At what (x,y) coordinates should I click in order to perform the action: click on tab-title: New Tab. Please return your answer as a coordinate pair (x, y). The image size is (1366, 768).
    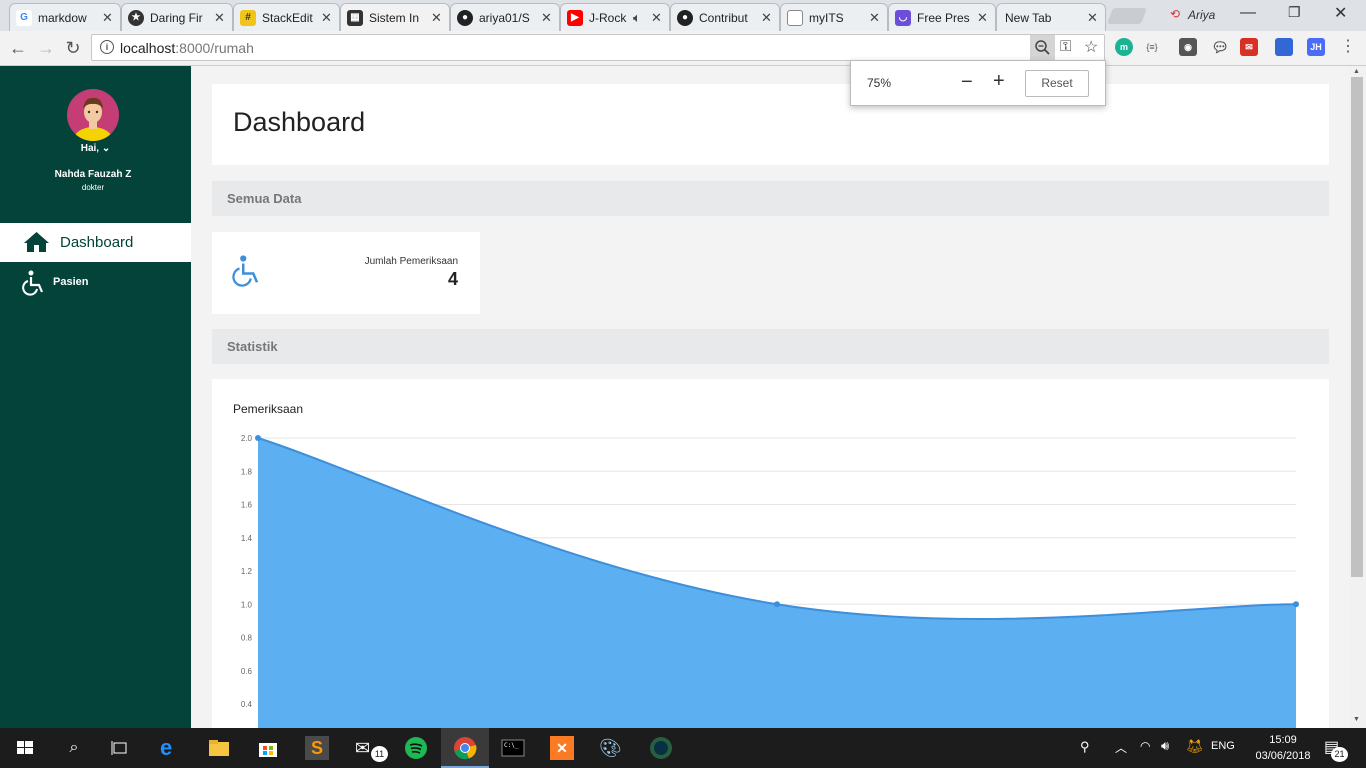
    Looking at the image, I should click on (1028, 17).